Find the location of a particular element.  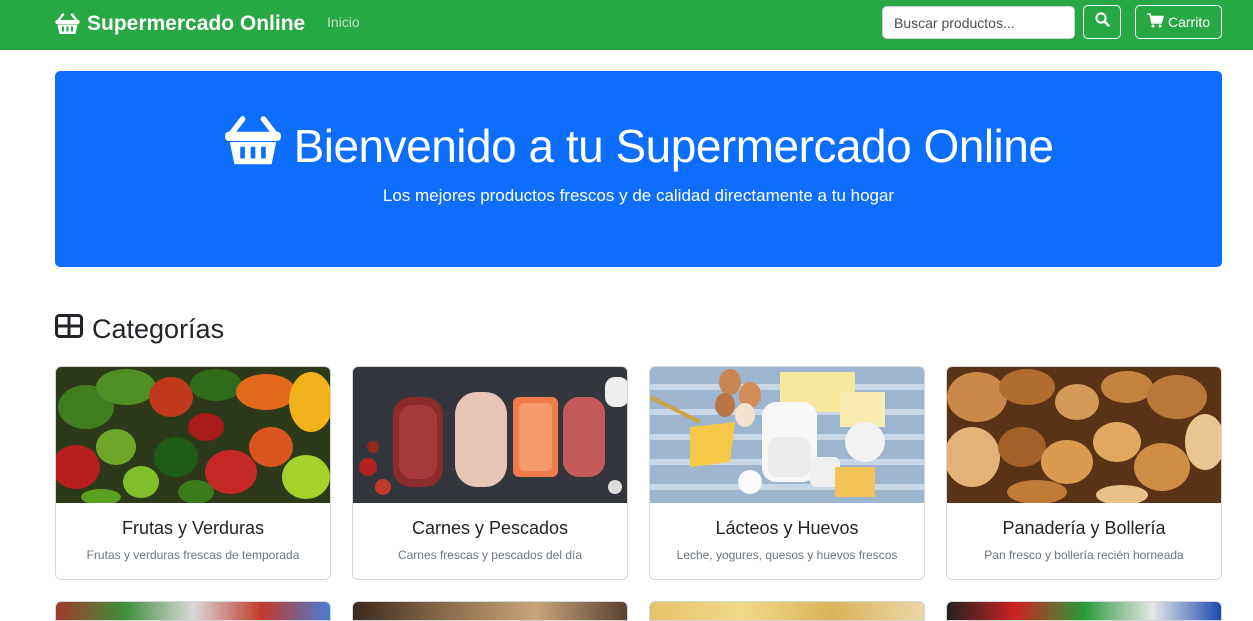

navbar: Supermercado Online Inicio Carrito is located at coordinates (626, 25).